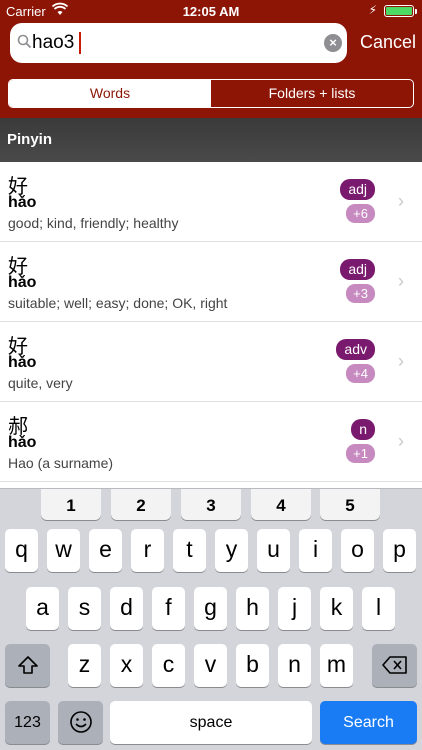  Describe the element at coordinates (27, 722) in the screenshot. I see `numbers-key: 123` at that location.